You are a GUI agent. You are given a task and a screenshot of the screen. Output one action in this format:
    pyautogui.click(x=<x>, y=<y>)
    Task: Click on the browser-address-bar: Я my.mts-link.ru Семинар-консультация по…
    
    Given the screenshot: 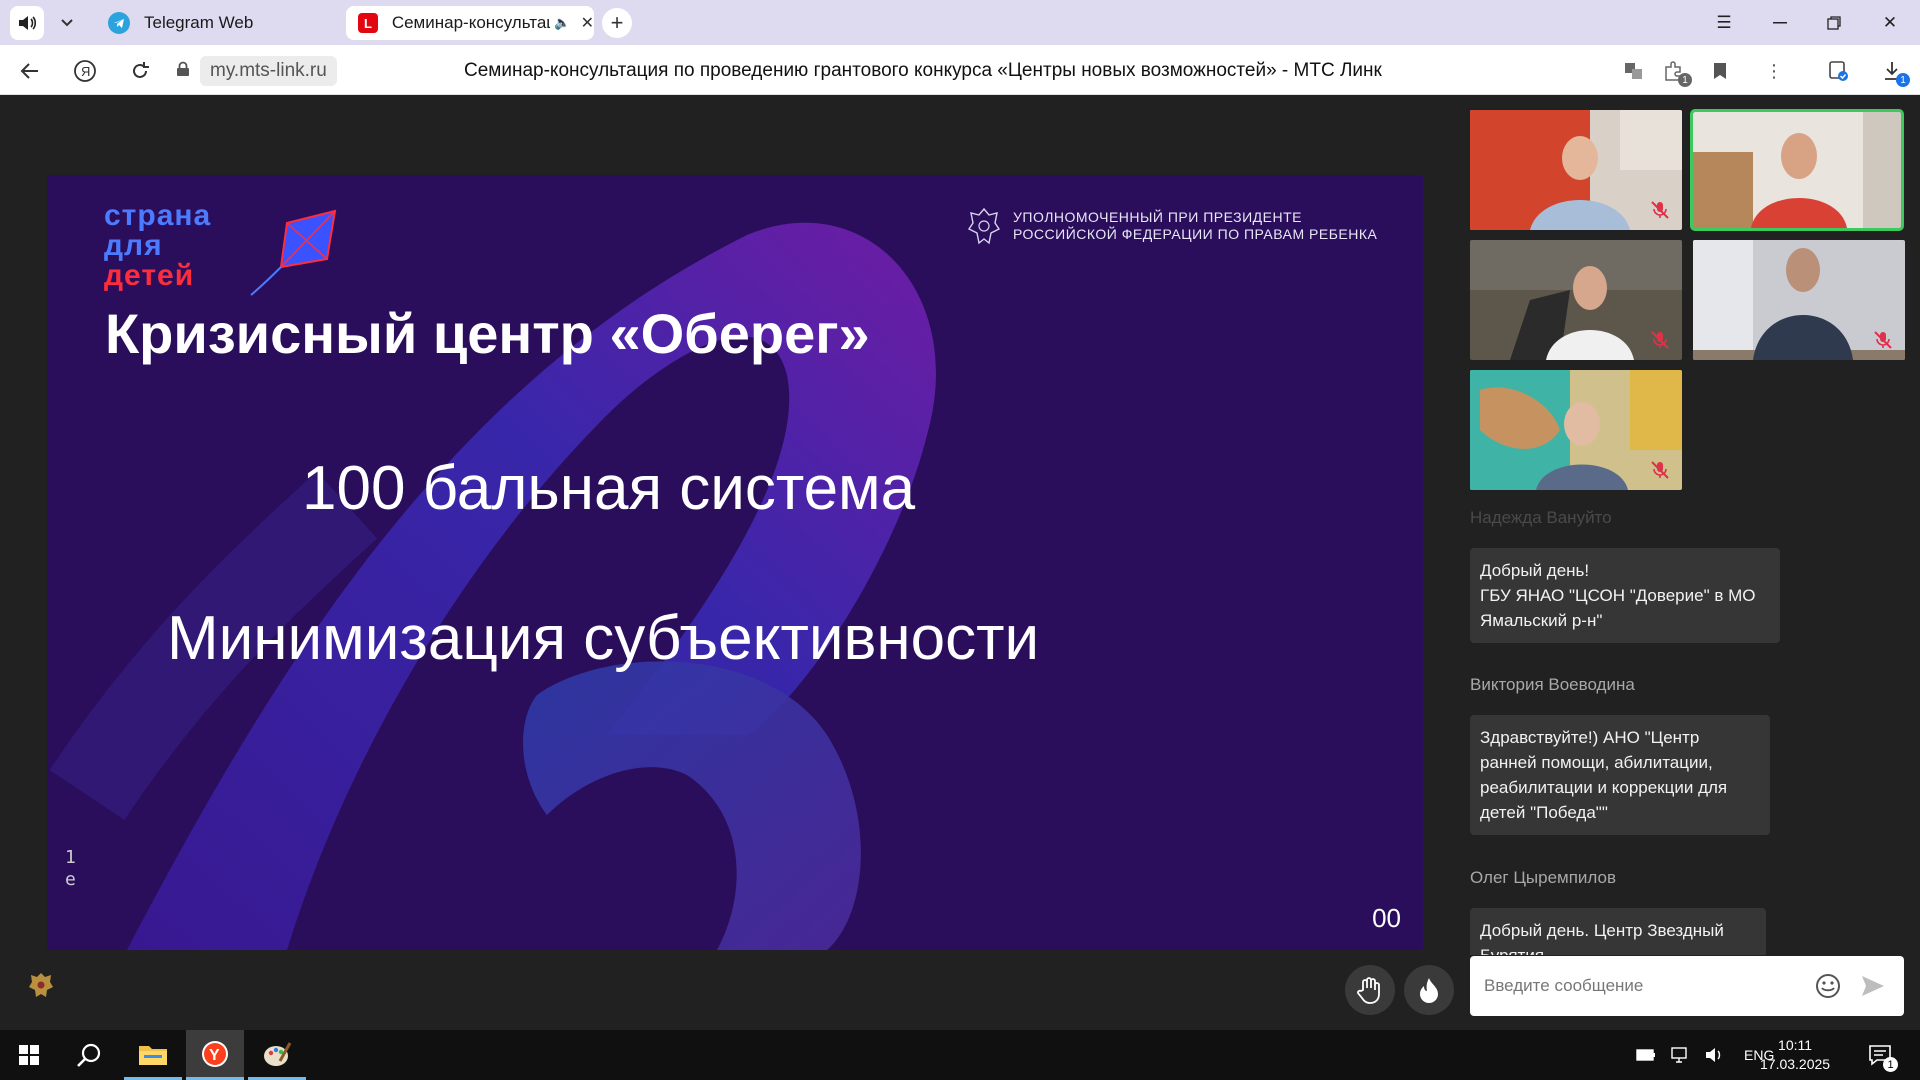 What is the action you would take?
    pyautogui.click(x=960, y=70)
    